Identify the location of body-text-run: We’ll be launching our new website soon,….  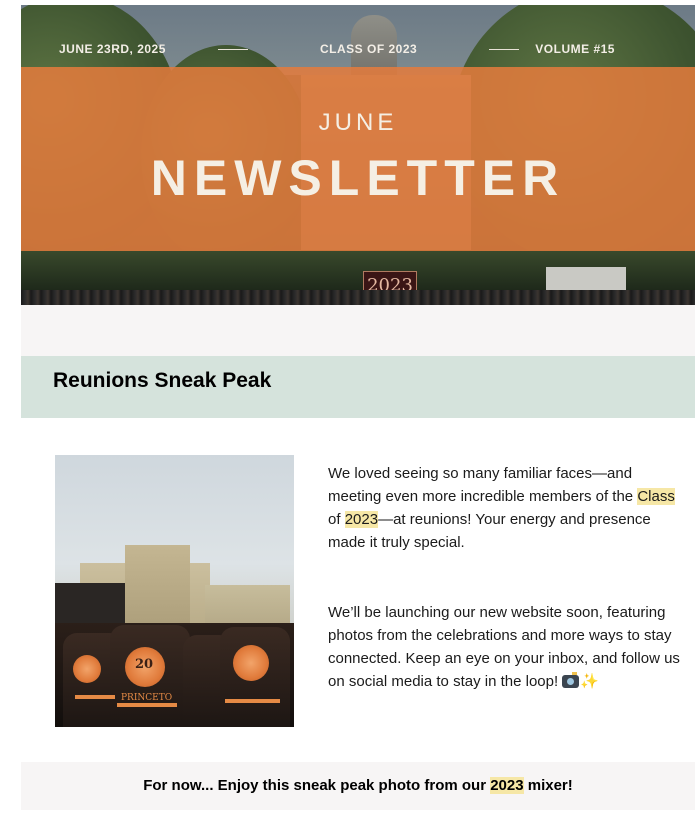
(504, 647).